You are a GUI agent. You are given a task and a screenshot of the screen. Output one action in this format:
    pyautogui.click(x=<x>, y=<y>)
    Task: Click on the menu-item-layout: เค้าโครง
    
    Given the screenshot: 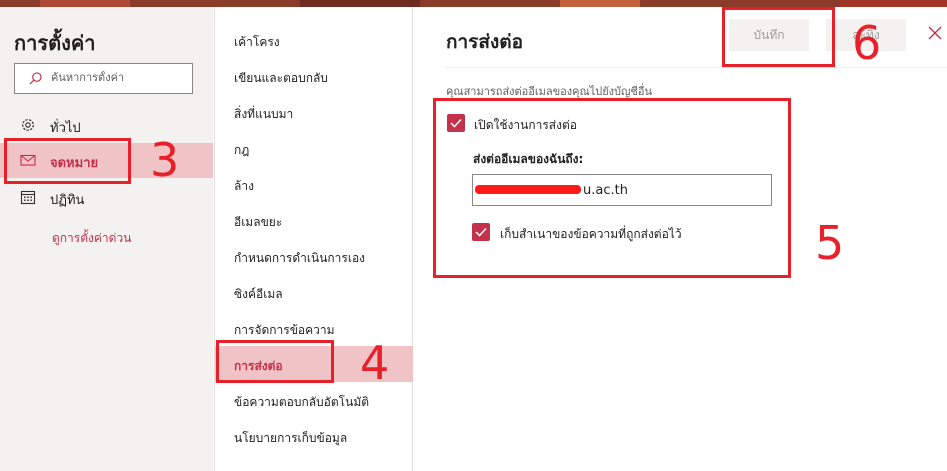 What is the action you would take?
    pyautogui.click(x=314, y=40)
    